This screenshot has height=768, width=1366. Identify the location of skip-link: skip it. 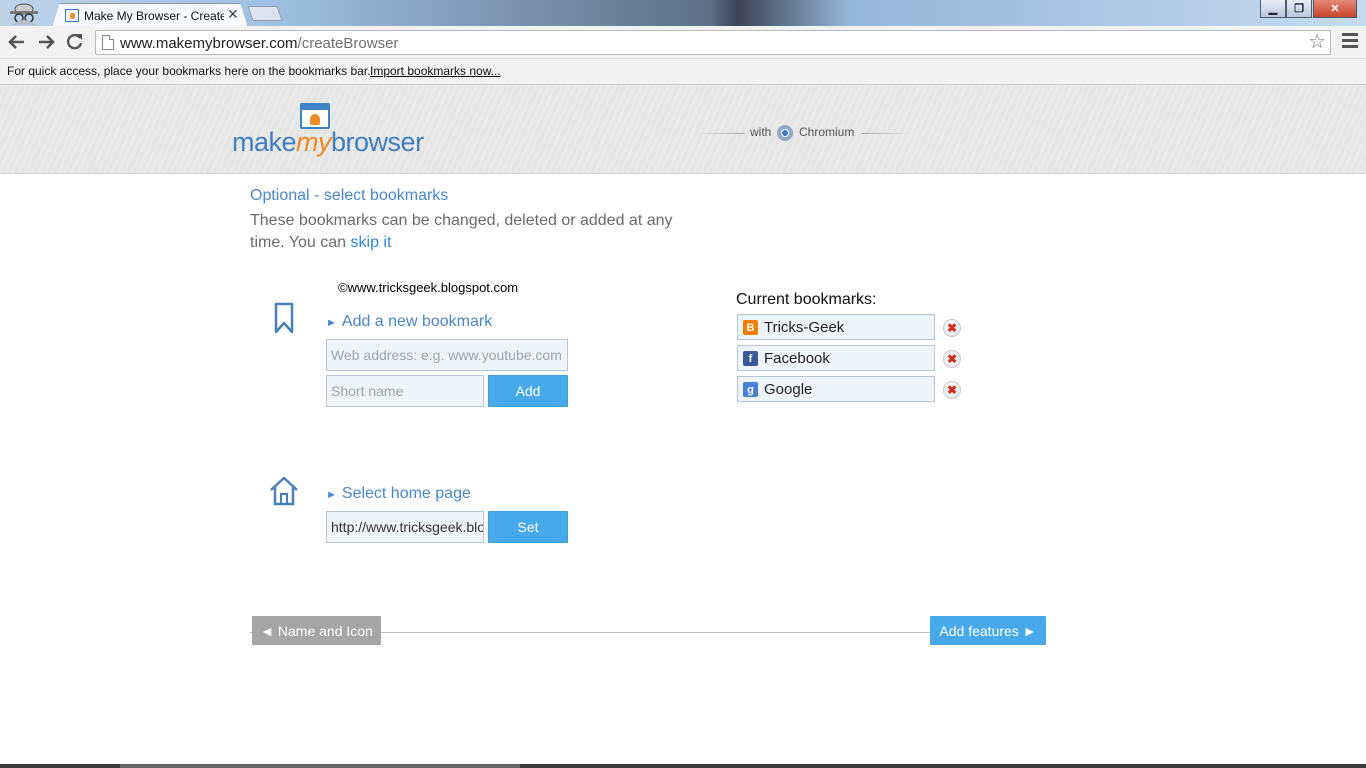
(371, 242).